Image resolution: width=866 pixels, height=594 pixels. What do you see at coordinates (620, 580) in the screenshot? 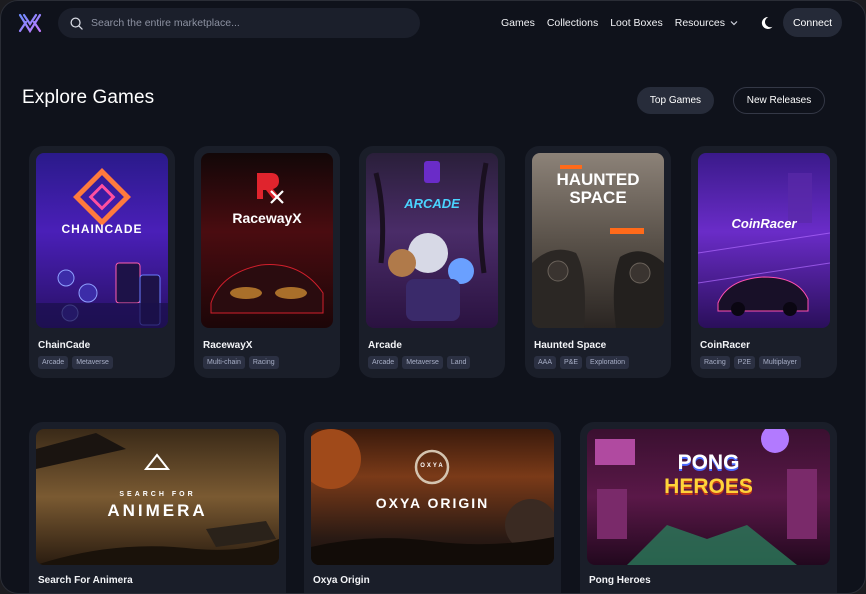
I see `game-name: Pong Heroes` at bounding box center [620, 580].